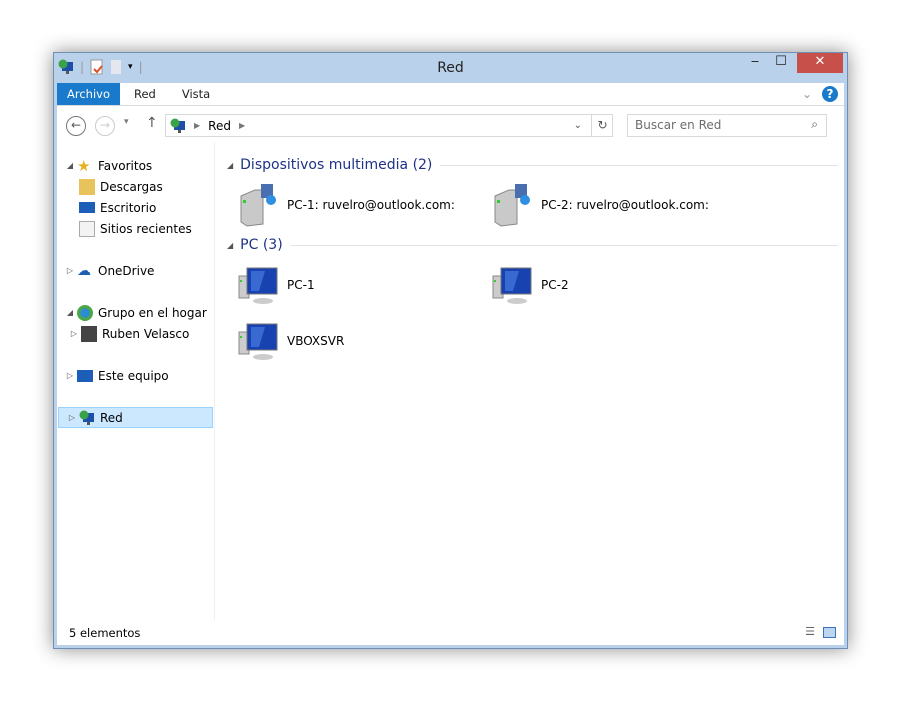 This screenshot has height=702, width=900. What do you see at coordinates (450, 632) in the screenshot?
I see `status-bar: 5 elementos ☰` at bounding box center [450, 632].